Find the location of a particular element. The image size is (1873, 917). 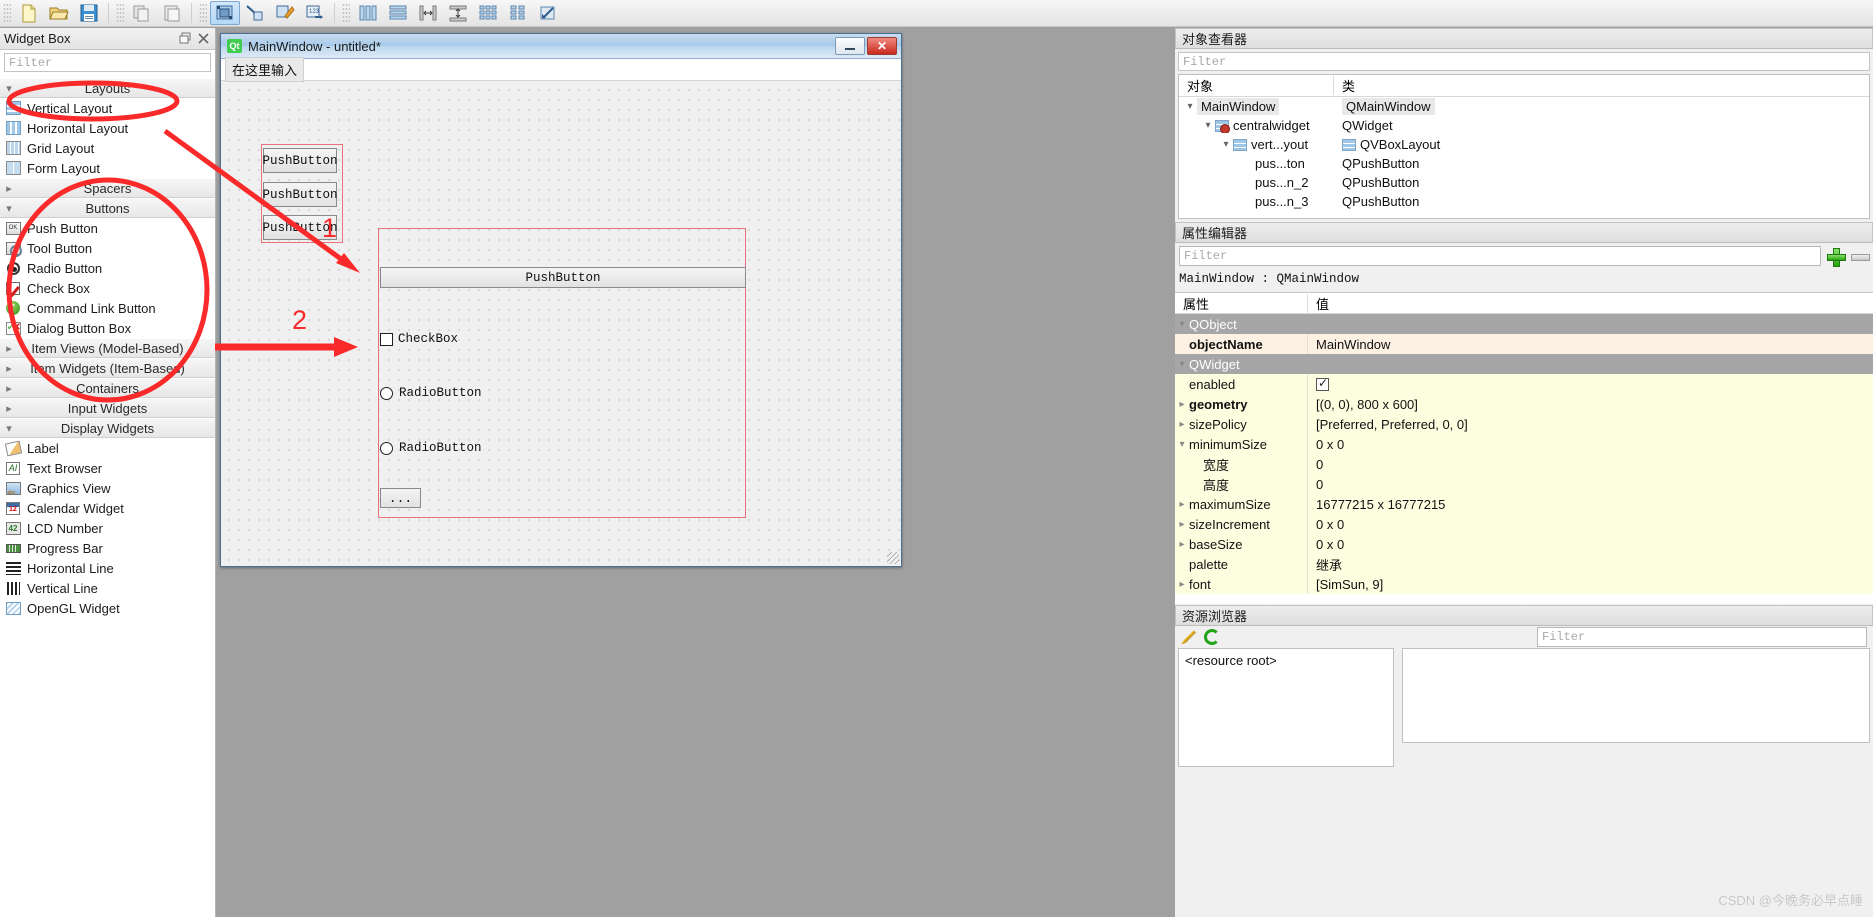

form-window-title-bar: Qt MainWindow - untitled* ✕ is located at coordinates (561, 46).